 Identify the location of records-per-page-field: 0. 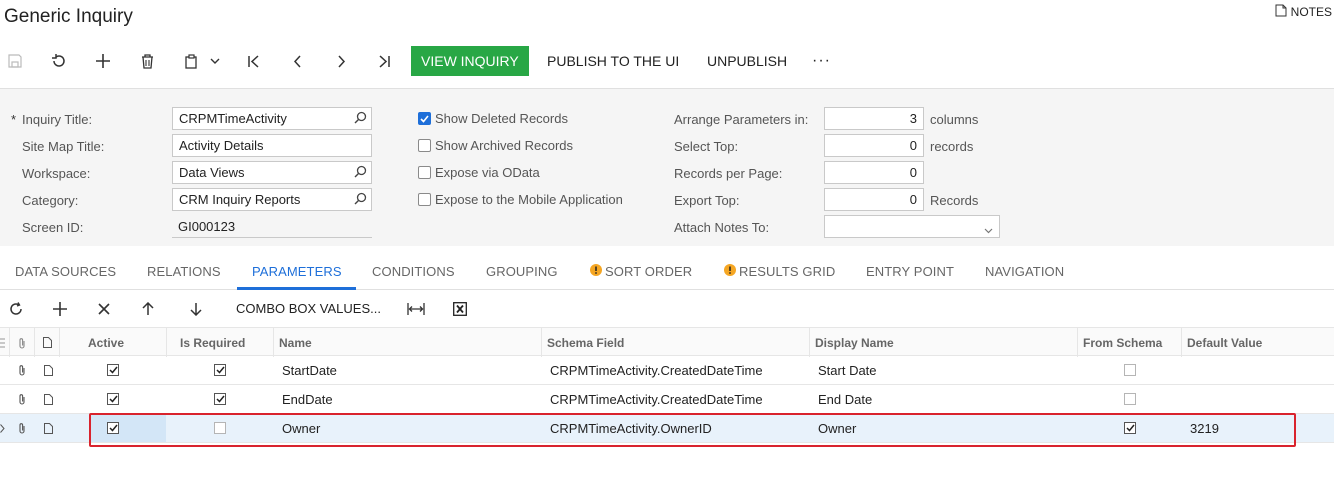
(874, 172).